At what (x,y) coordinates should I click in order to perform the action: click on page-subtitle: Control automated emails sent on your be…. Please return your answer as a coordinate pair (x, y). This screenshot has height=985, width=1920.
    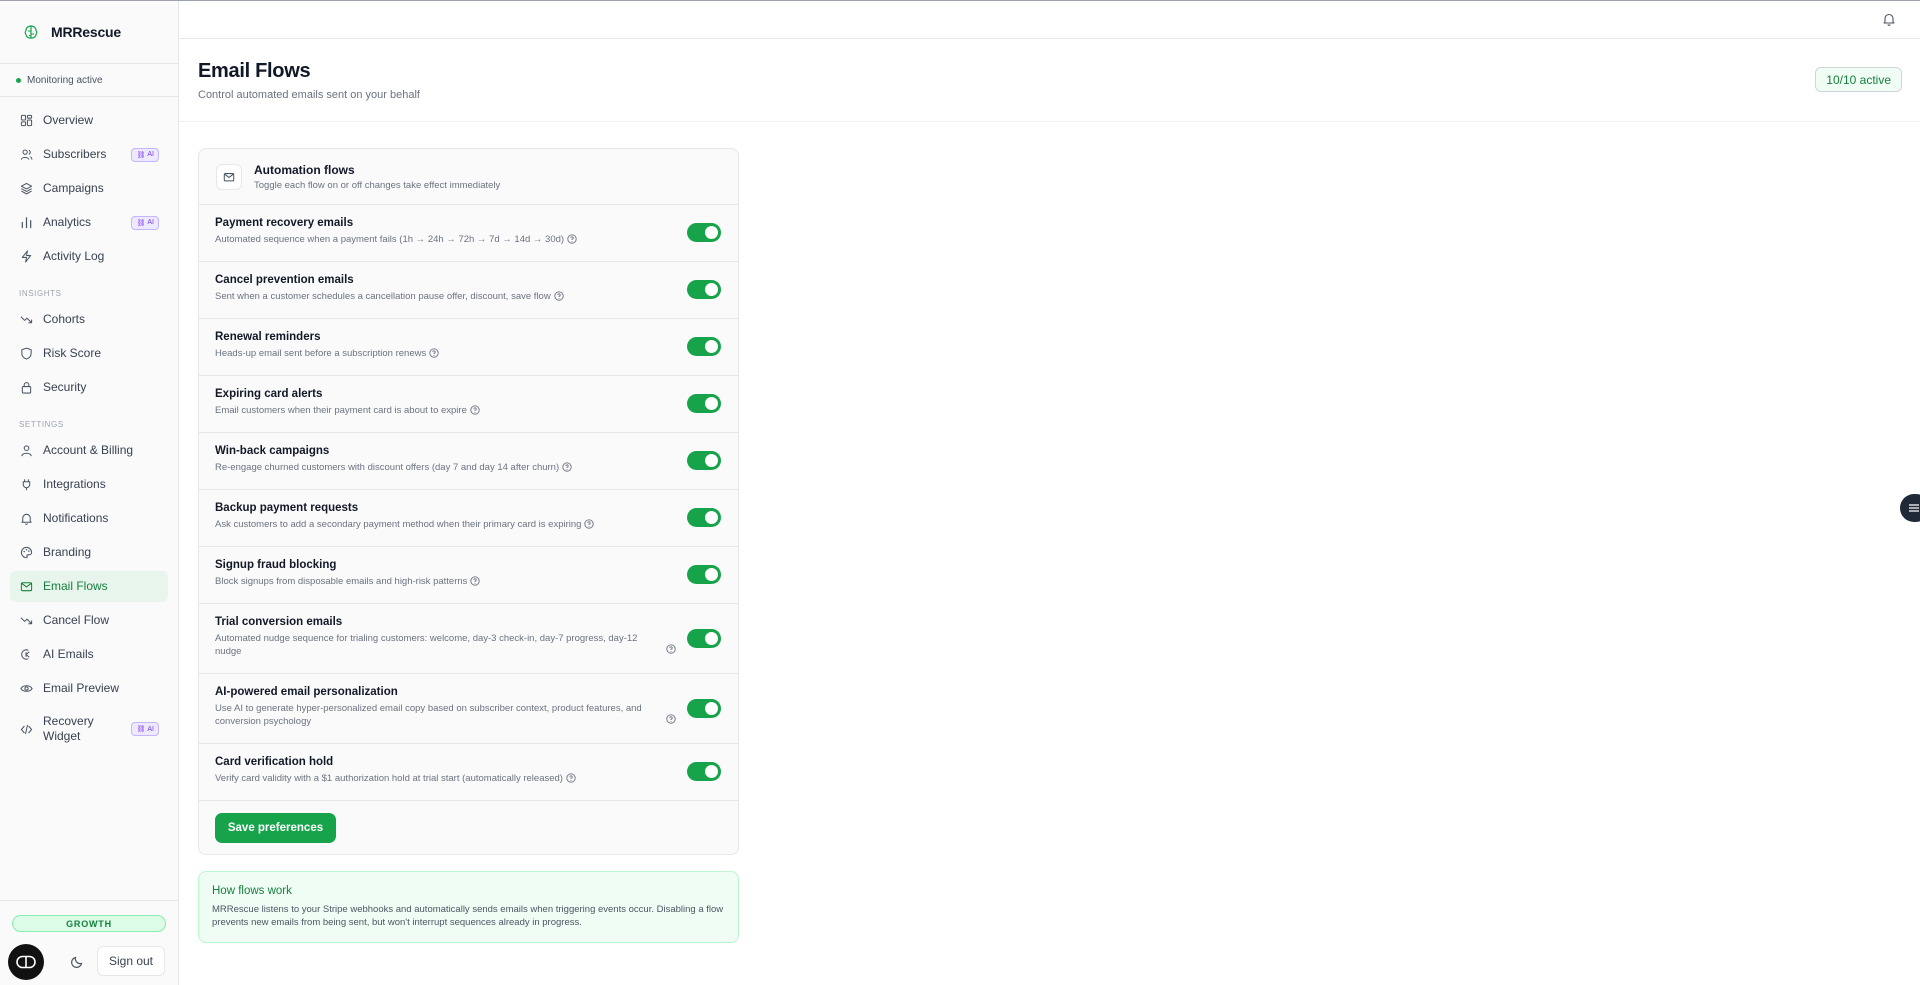
    Looking at the image, I should click on (309, 95).